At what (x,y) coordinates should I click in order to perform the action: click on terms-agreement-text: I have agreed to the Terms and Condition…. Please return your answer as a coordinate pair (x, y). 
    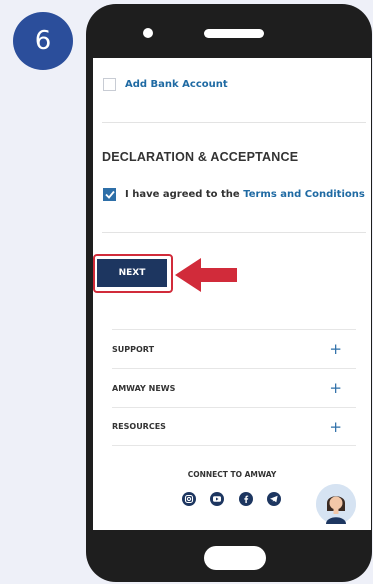
    Looking at the image, I should click on (245, 194).